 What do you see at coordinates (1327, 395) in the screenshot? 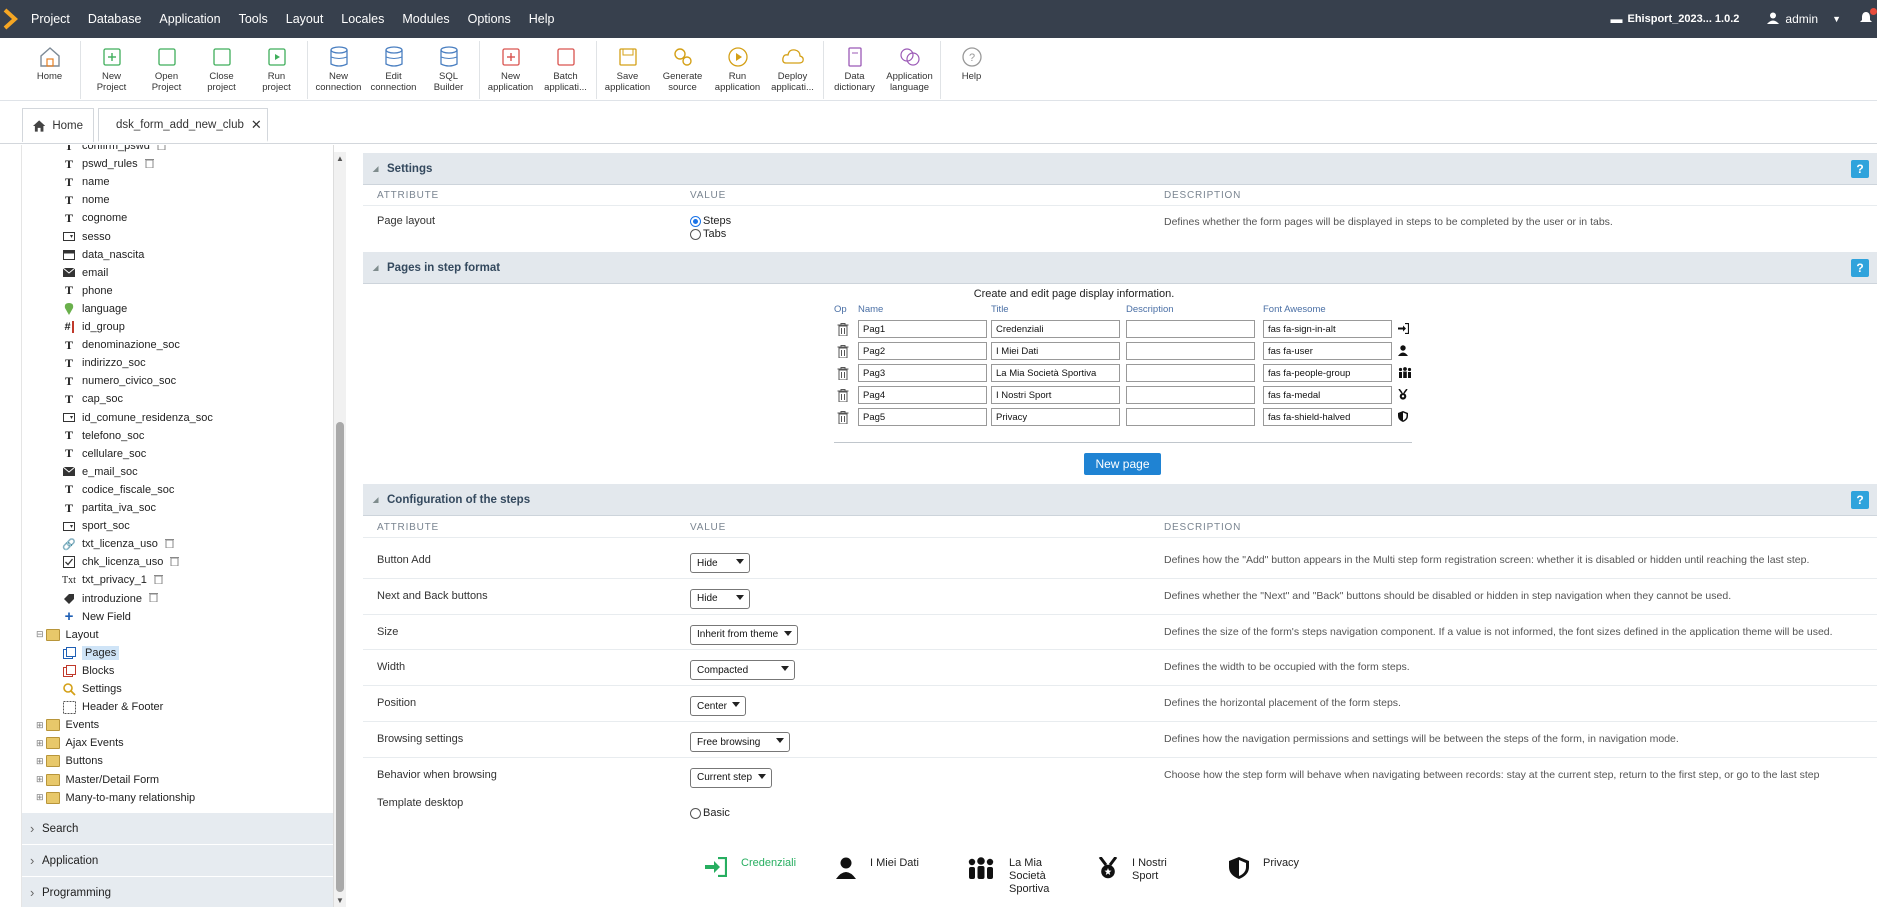
I see `page-fa-input: fas fa-medal` at bounding box center [1327, 395].